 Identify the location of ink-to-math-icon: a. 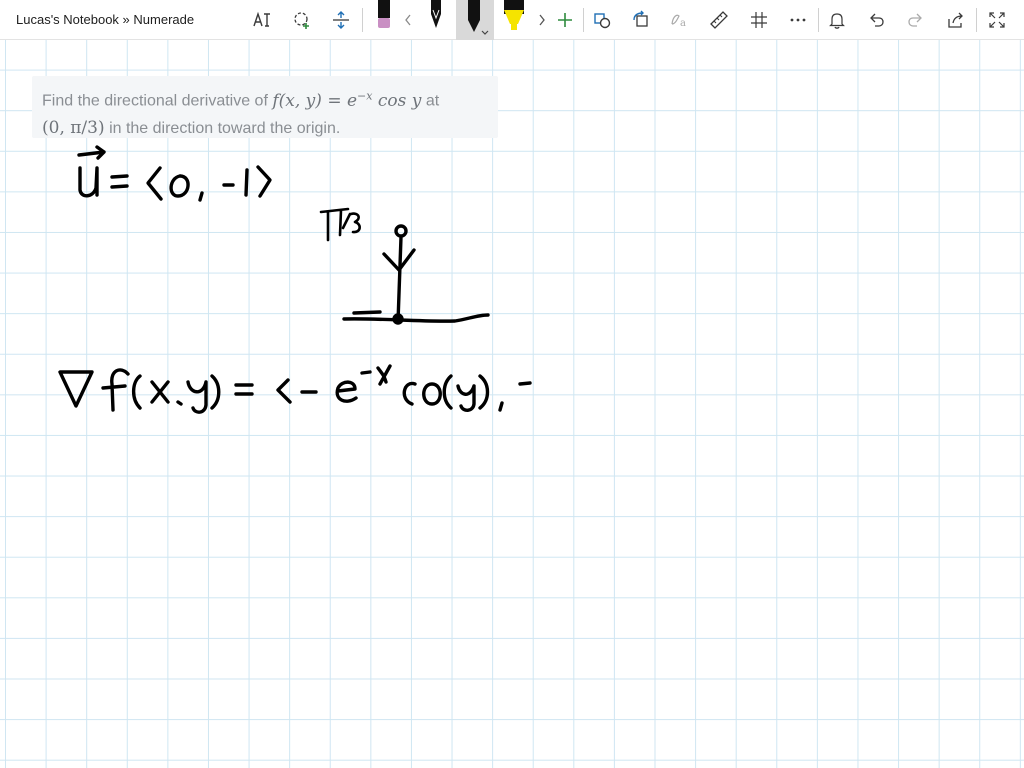
(680, 20).